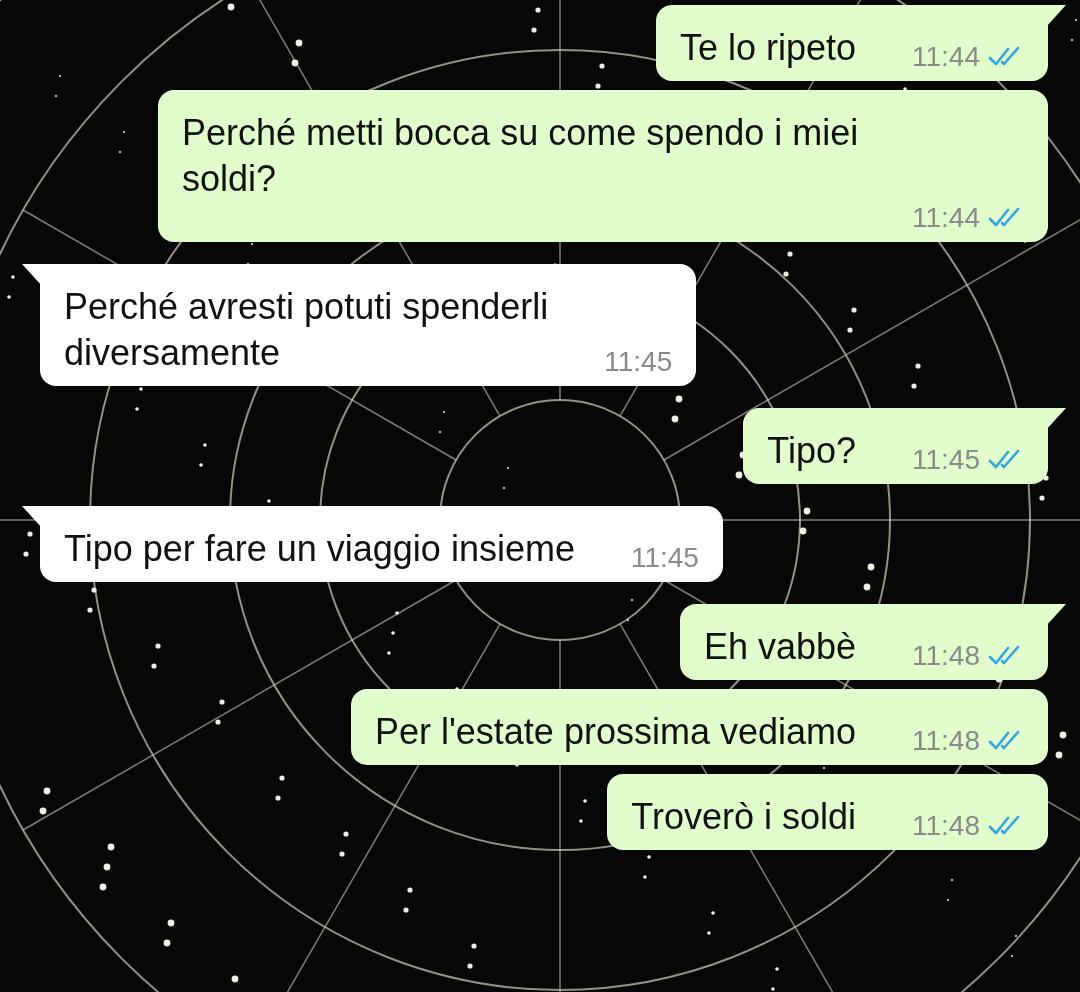 This screenshot has height=992, width=1080. What do you see at coordinates (767, 48) in the screenshot?
I see `message-text: Te lo ripeto` at bounding box center [767, 48].